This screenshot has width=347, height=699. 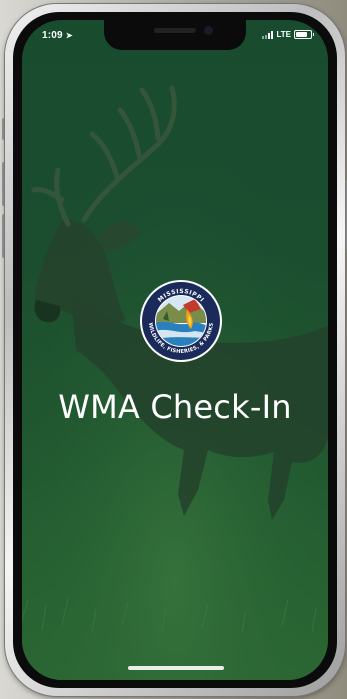 What do you see at coordinates (175, 35) in the screenshot?
I see `phone-notch` at bounding box center [175, 35].